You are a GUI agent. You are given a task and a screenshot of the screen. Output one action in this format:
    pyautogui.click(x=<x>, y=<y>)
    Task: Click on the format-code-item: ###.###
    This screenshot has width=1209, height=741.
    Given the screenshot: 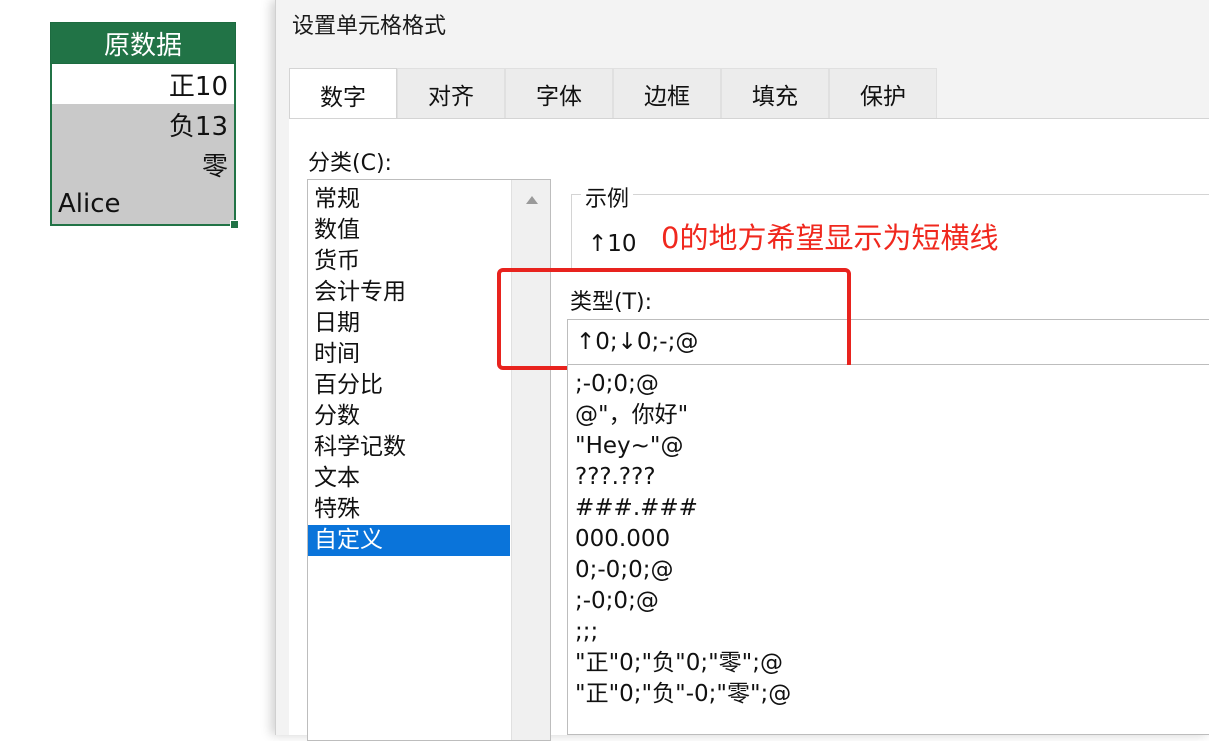 What is the action you would take?
    pyautogui.click(x=888, y=508)
    